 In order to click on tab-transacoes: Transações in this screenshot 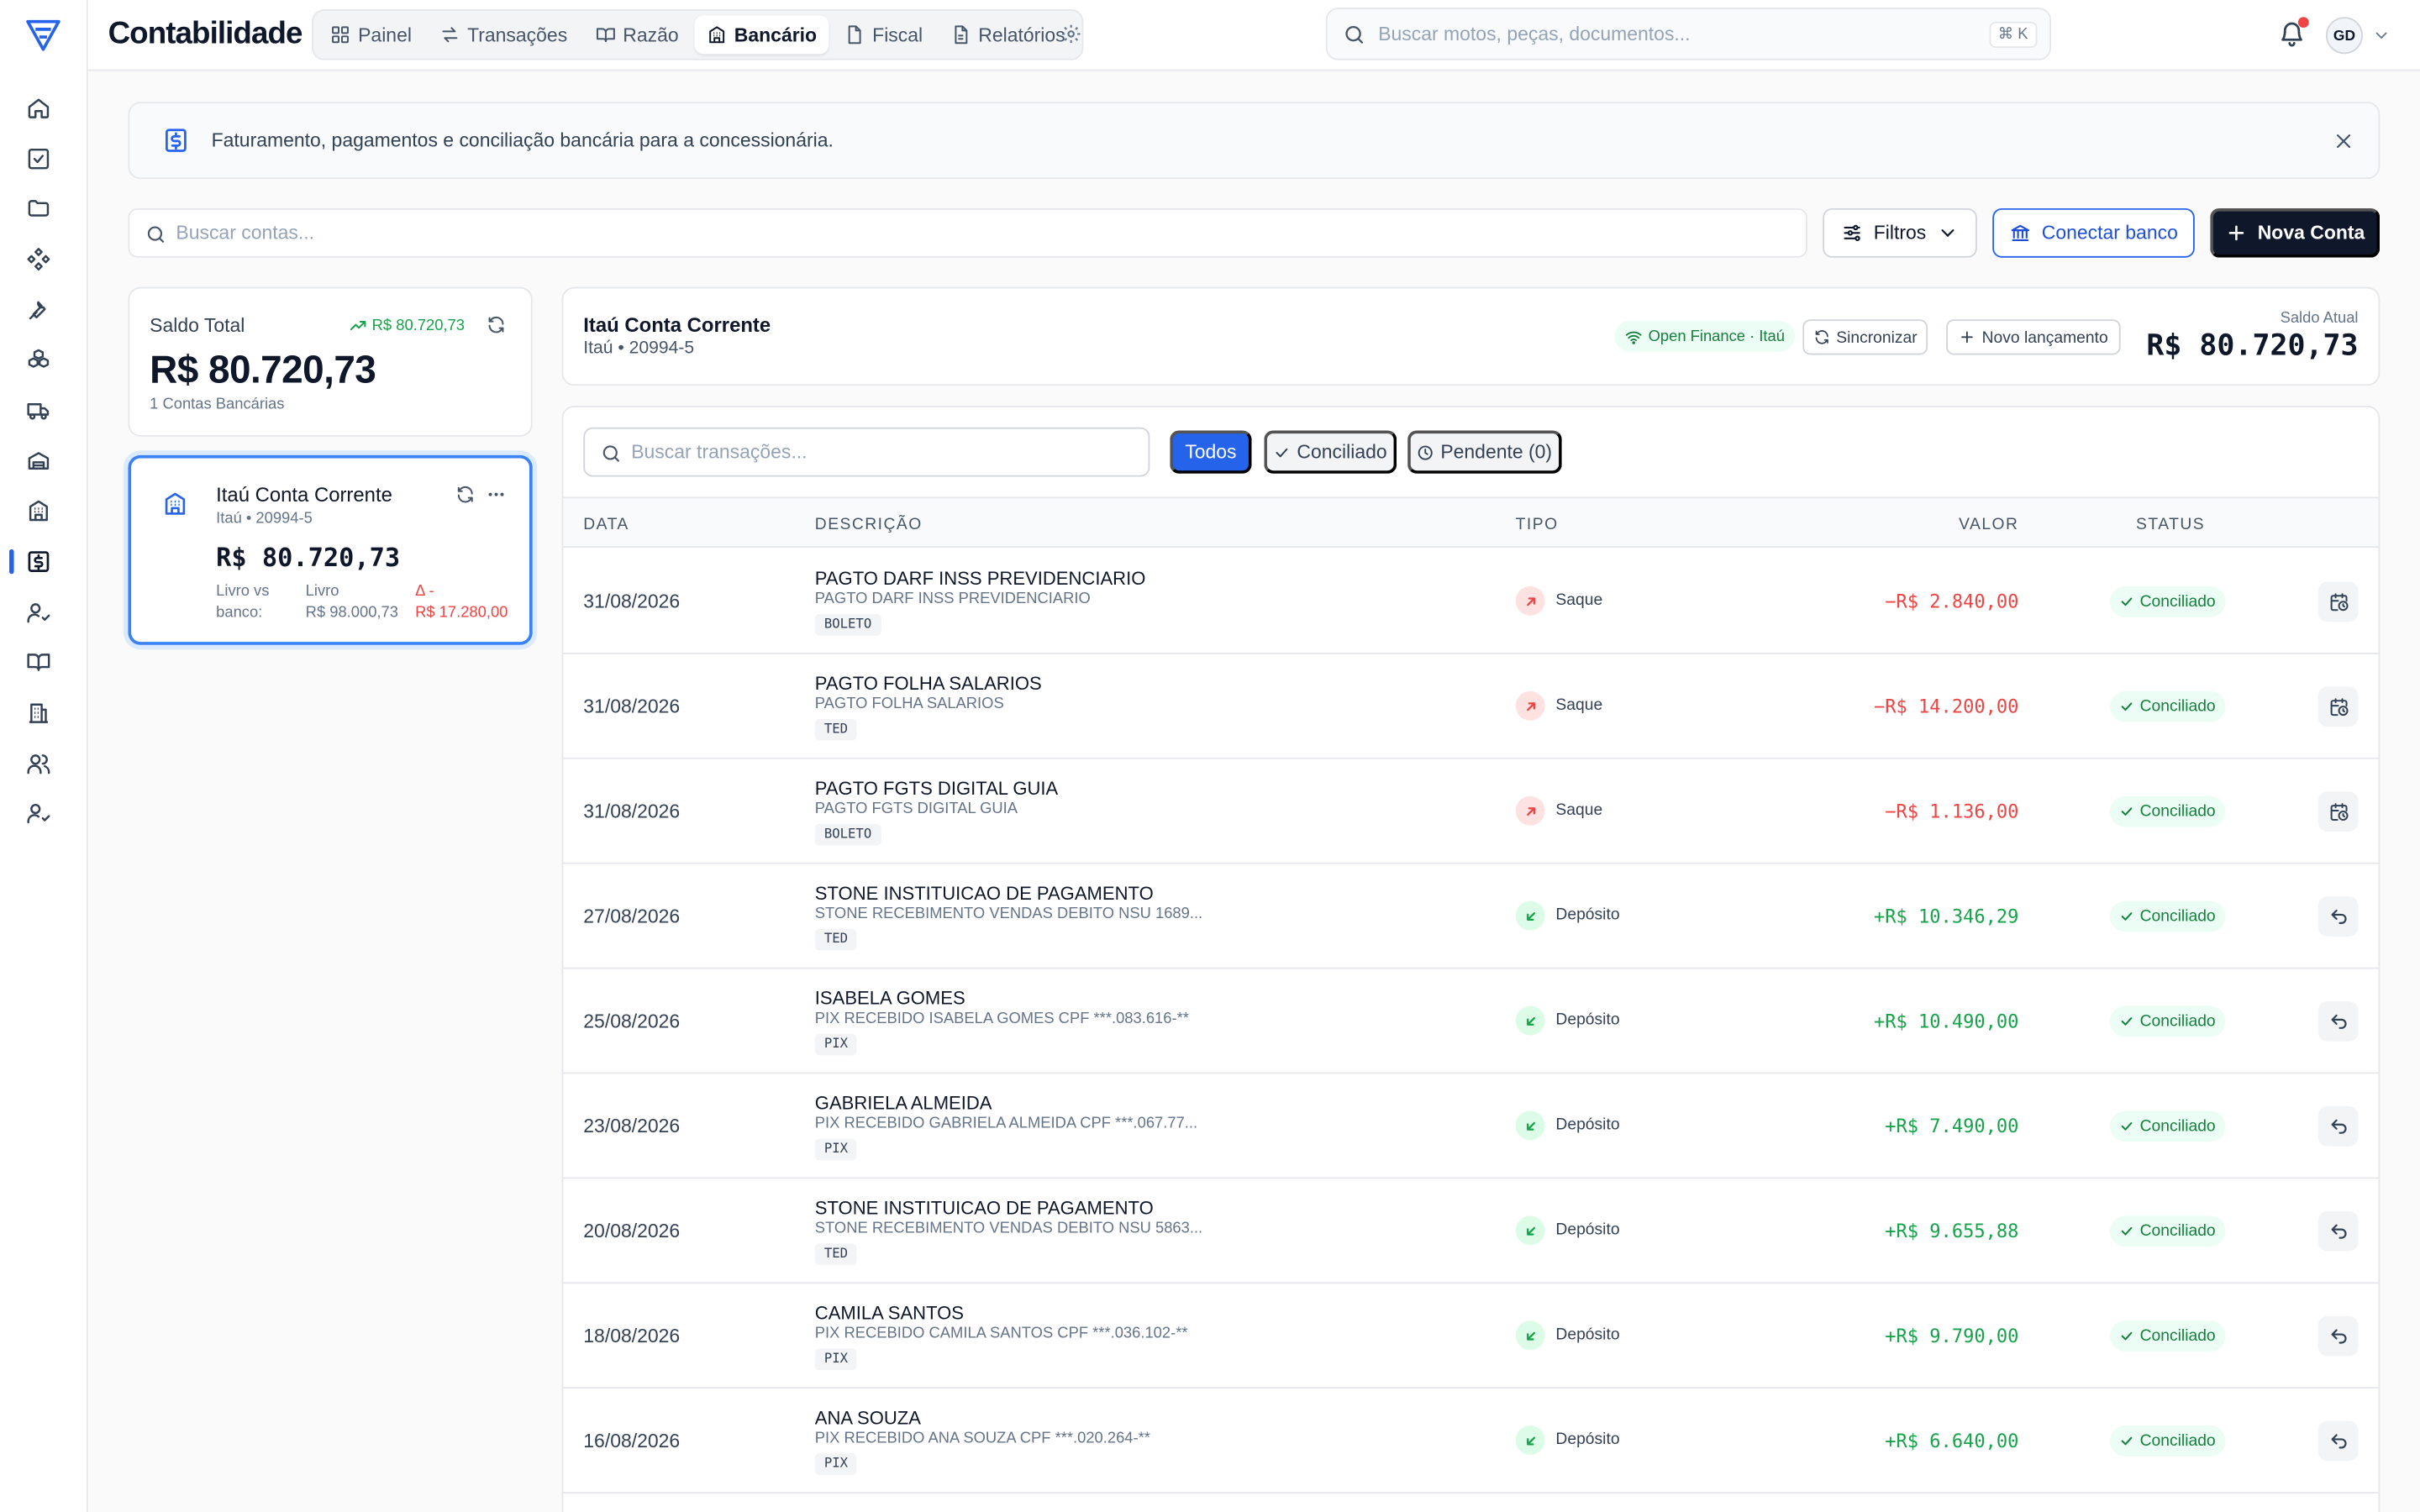, I will do `click(503, 34)`.